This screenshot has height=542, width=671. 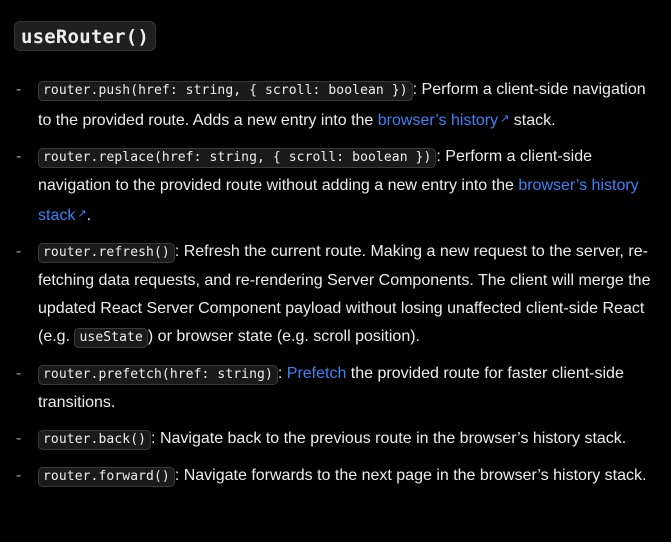 I want to click on code-router-back: router.back(), so click(x=95, y=440).